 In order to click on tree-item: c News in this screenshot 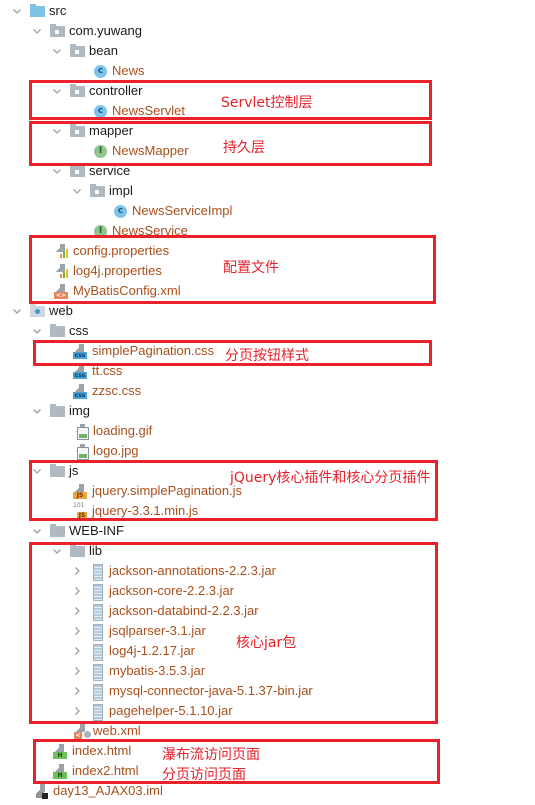, I will do `click(119, 71)`.